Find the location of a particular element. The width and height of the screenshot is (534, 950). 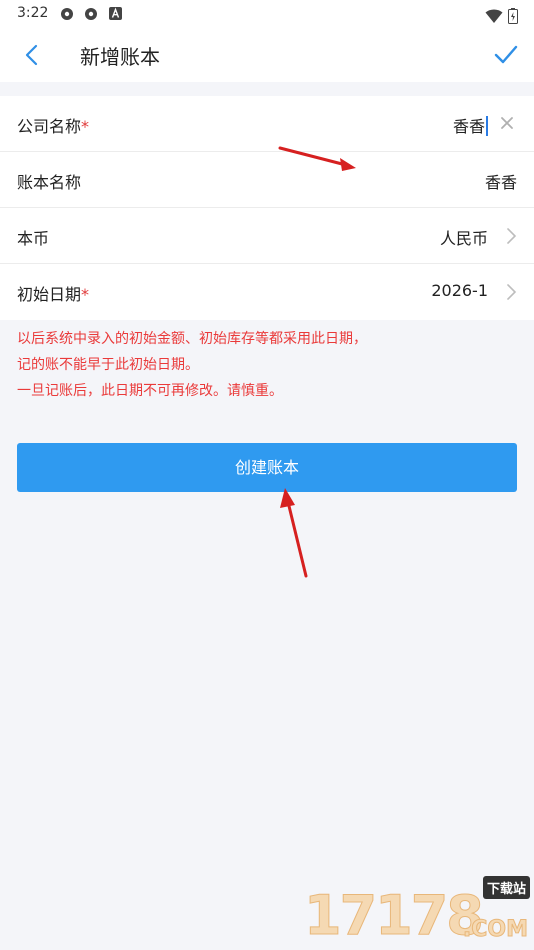

company-name-input: 香香 is located at coordinates (470, 125).